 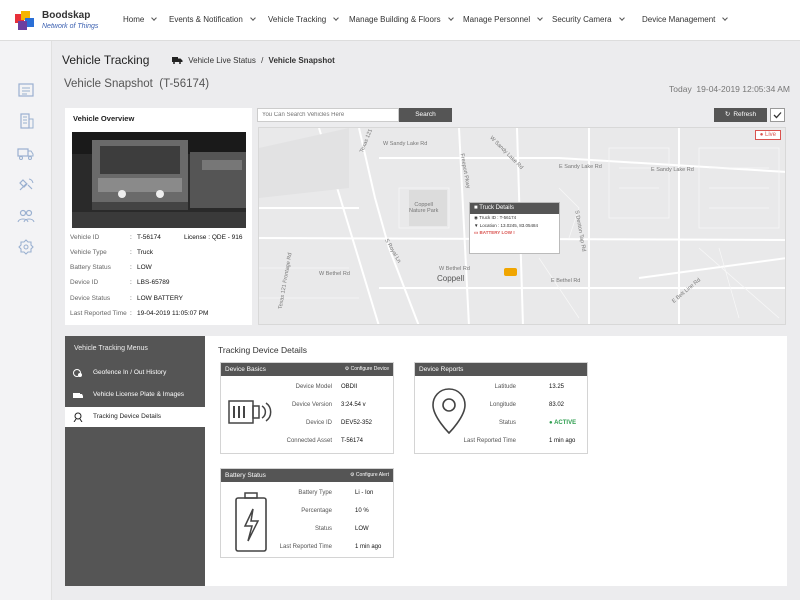 I want to click on popup-battery-alert: ▭ BATTERY LOW !, so click(x=514, y=233).